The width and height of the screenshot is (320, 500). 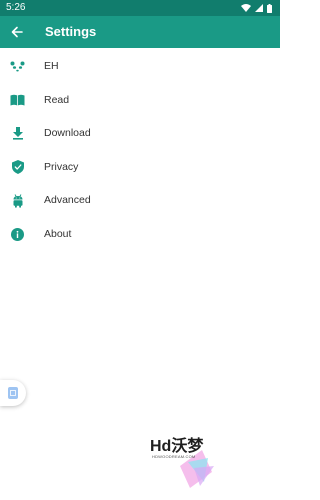 What do you see at coordinates (140, 8) in the screenshot?
I see `status-bar: 5:26` at bounding box center [140, 8].